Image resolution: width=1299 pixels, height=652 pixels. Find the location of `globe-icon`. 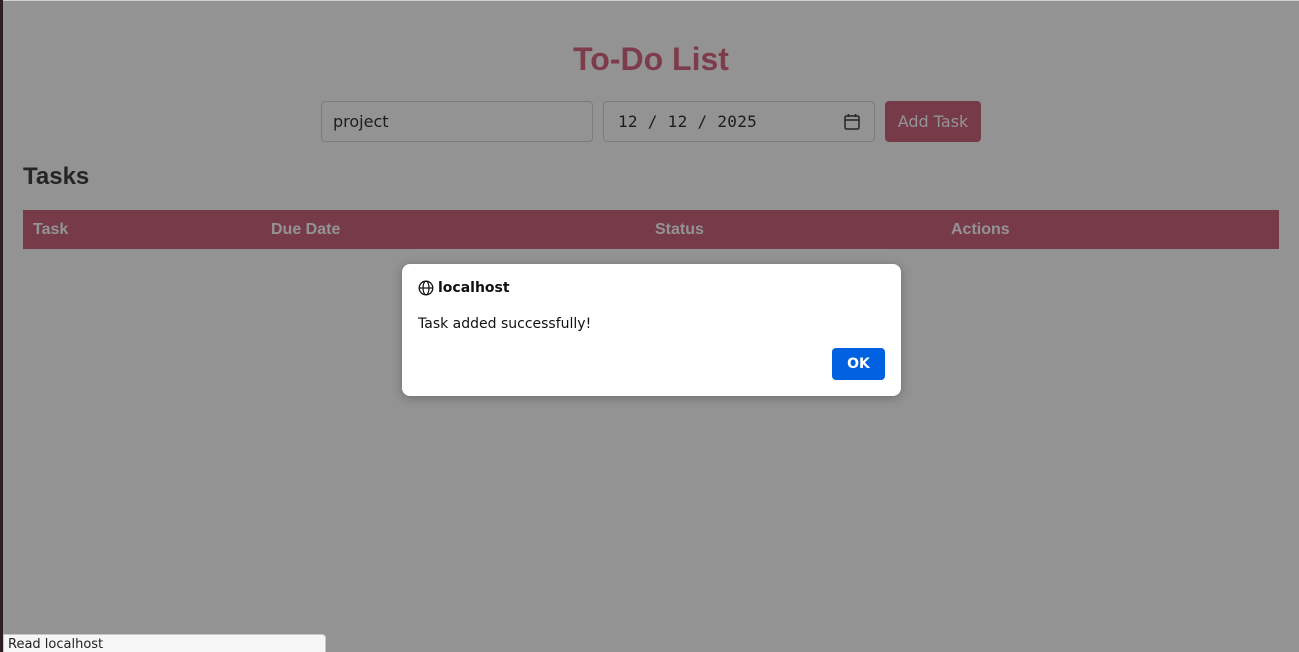

globe-icon is located at coordinates (426, 288).